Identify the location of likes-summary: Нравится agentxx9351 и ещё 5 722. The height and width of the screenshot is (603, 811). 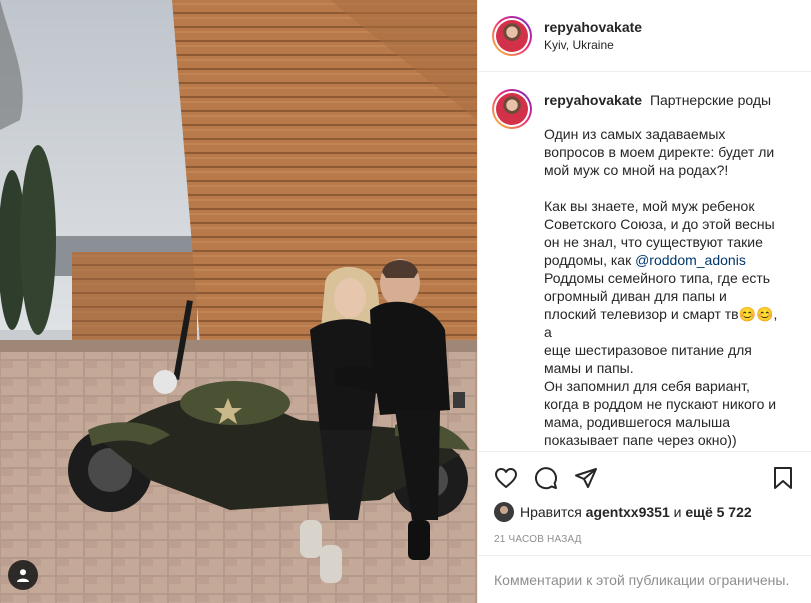
(644, 512).